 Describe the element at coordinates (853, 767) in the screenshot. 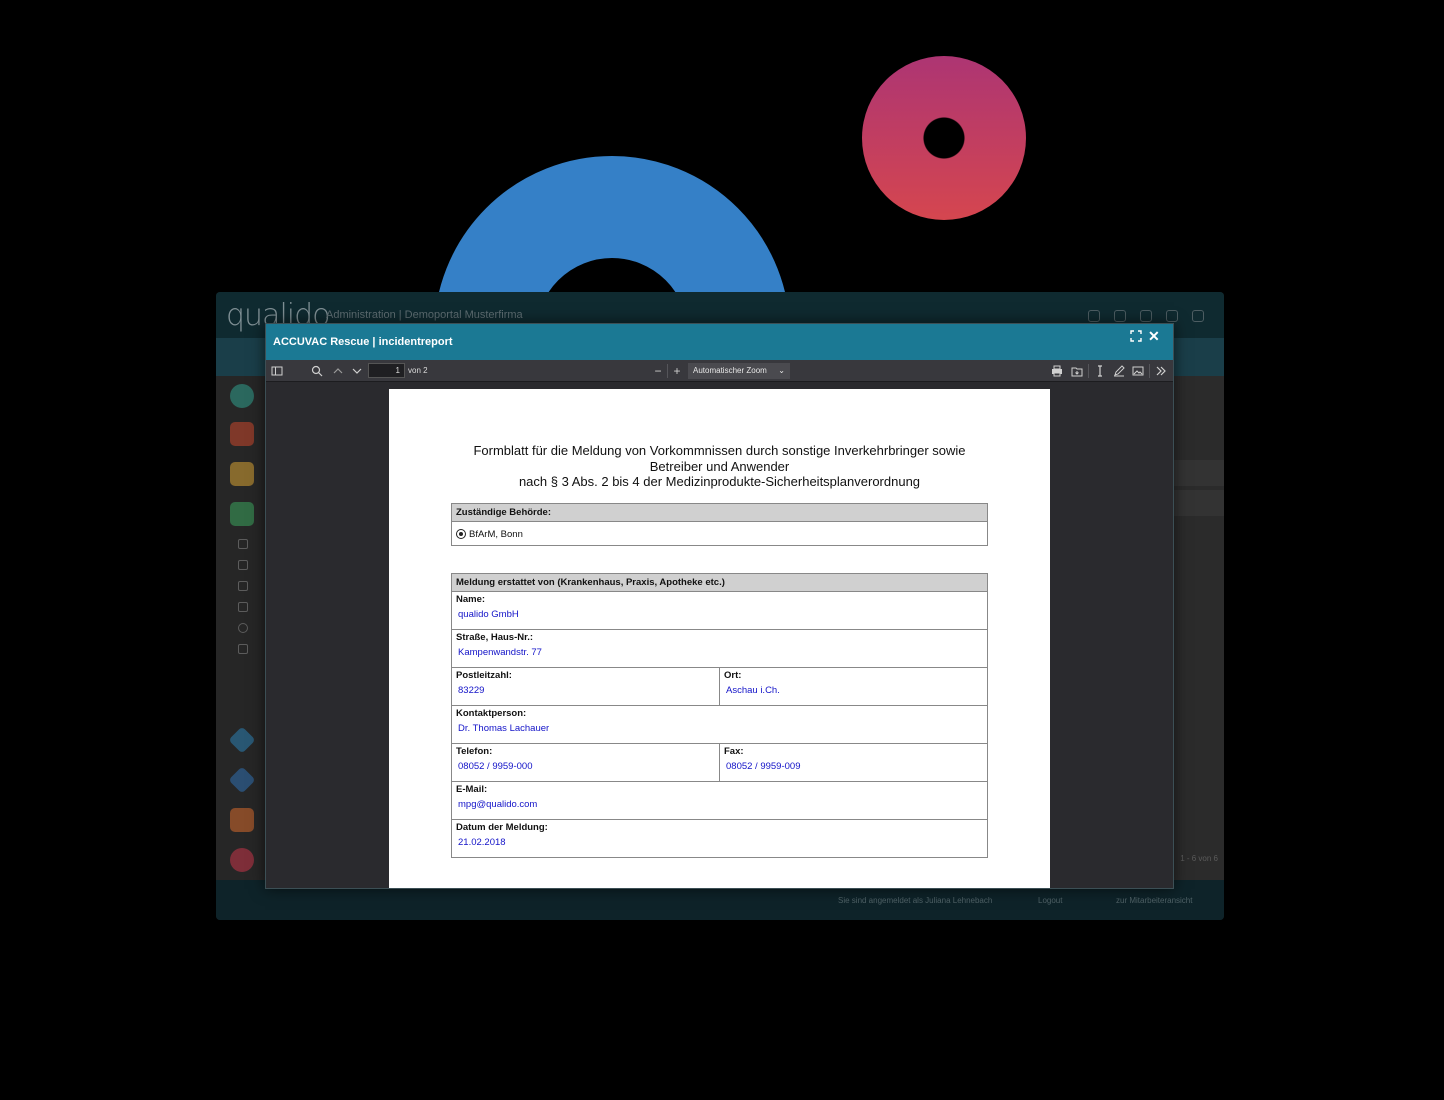

I see `fax-value: 08052 / 9959-009` at that location.